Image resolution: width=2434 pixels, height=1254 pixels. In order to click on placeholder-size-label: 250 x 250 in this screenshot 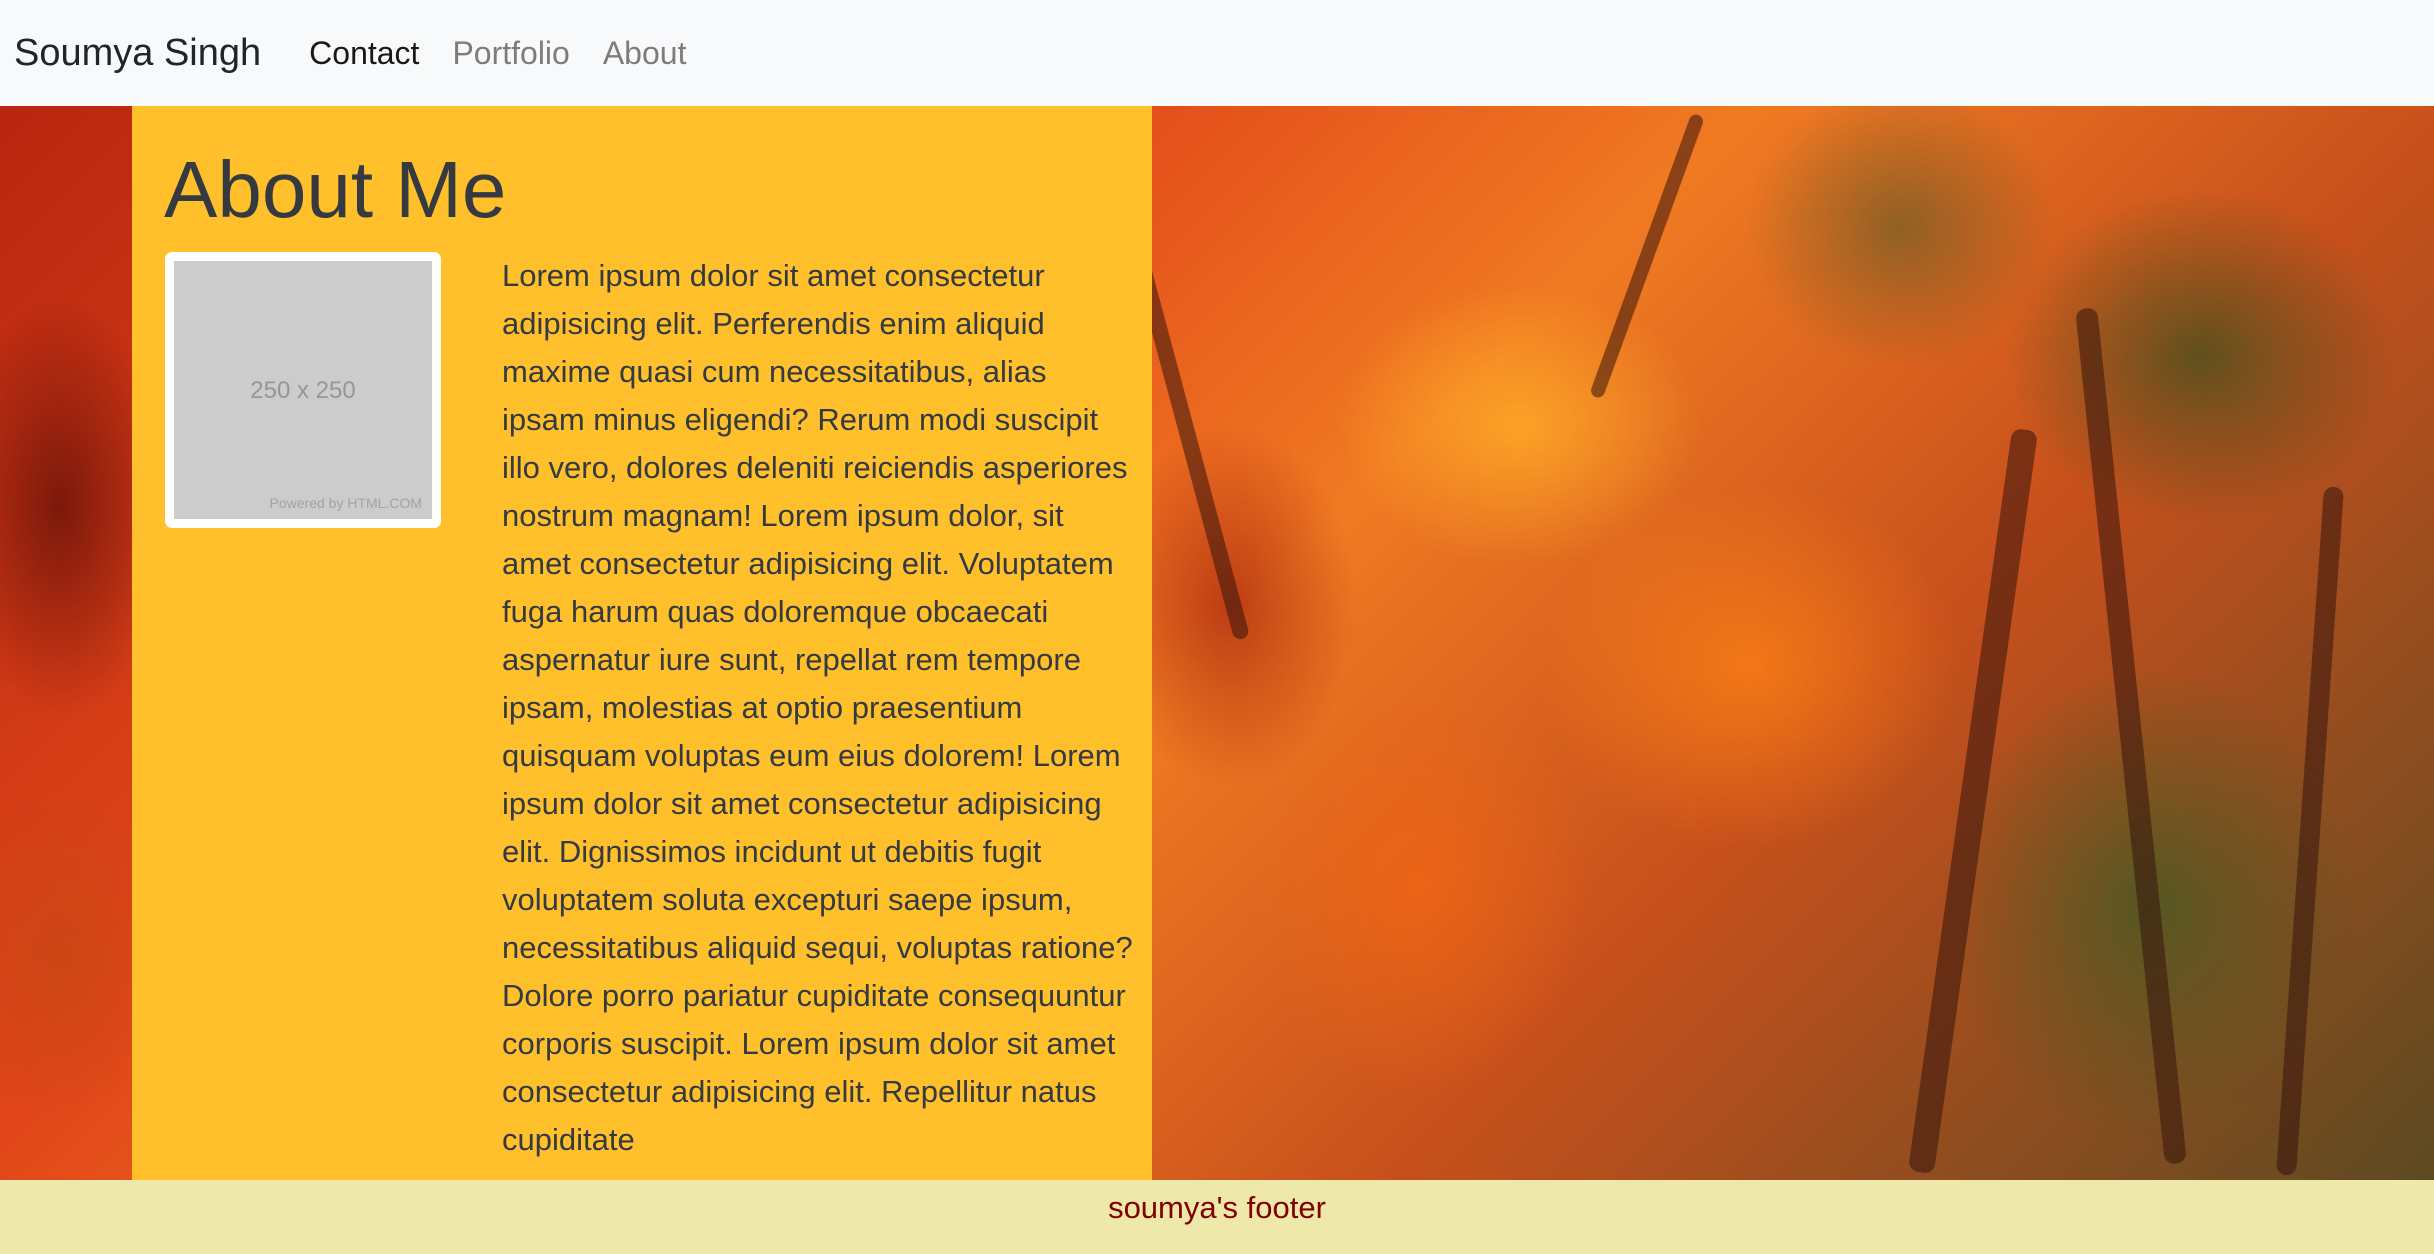, I will do `click(303, 390)`.